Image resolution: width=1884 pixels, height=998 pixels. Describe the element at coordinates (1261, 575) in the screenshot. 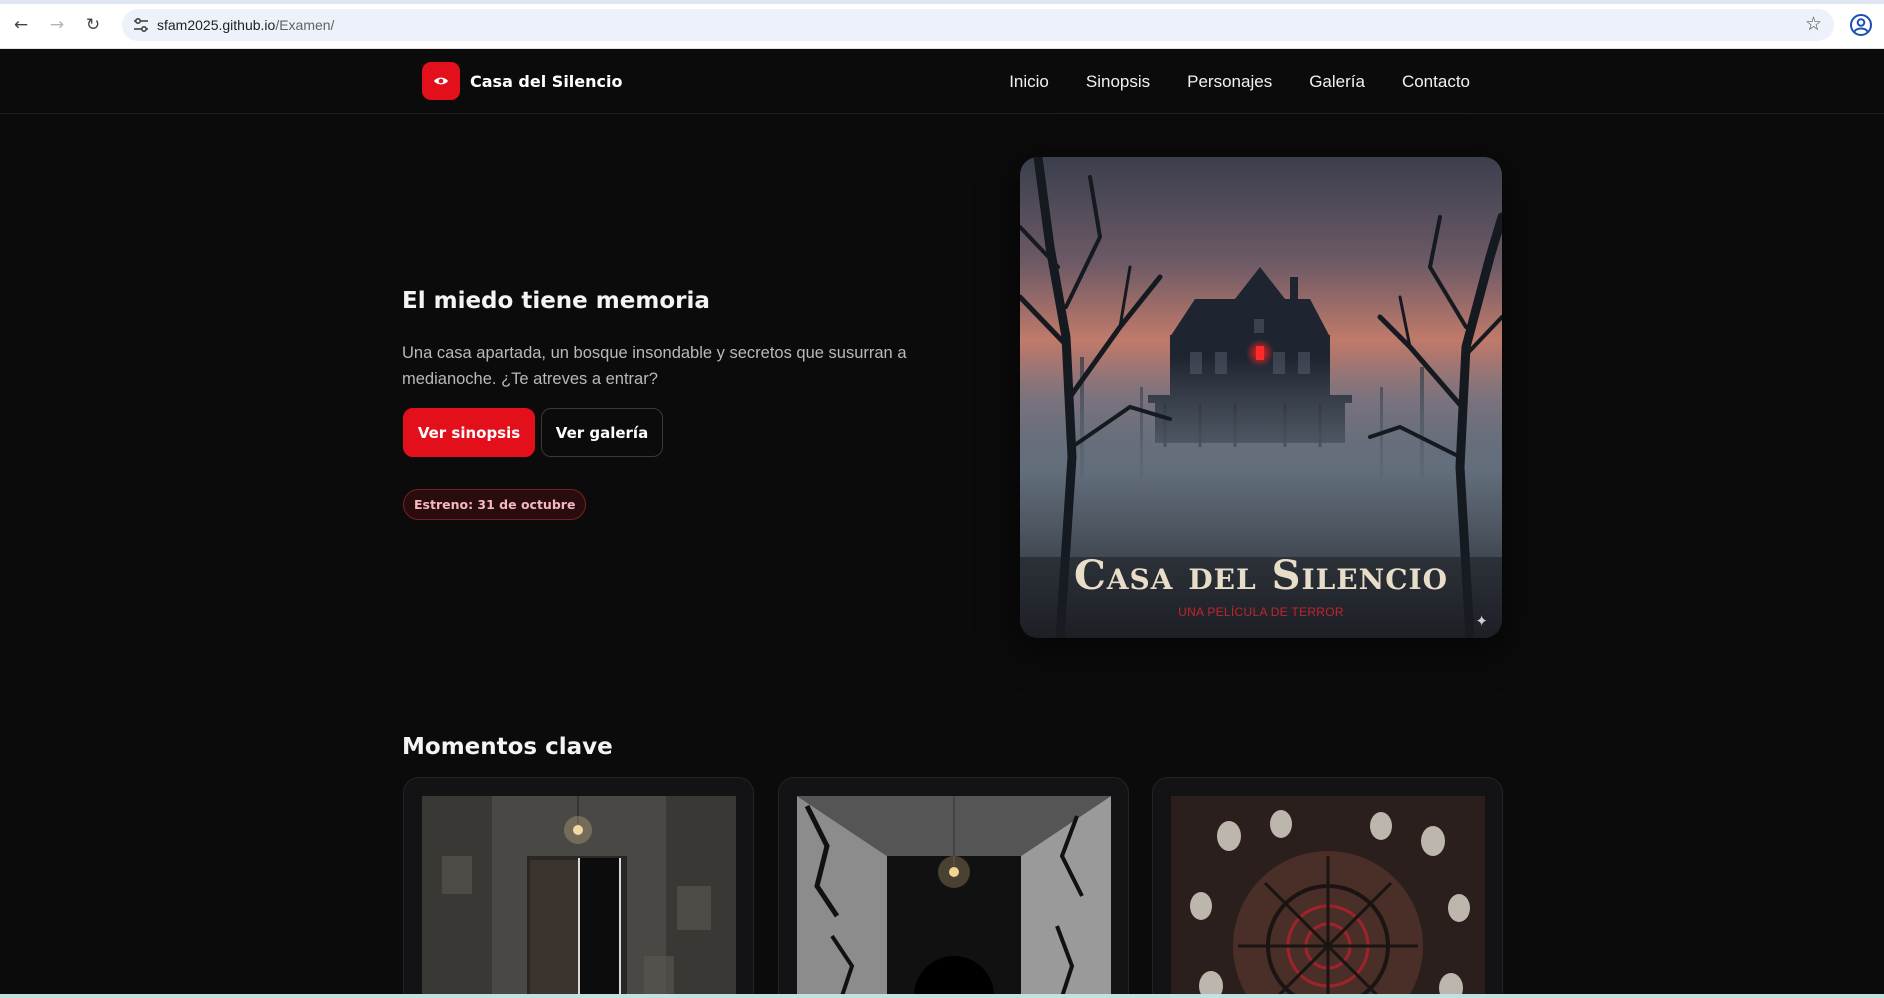

I see `poster-title: Casa del Silencio` at that location.